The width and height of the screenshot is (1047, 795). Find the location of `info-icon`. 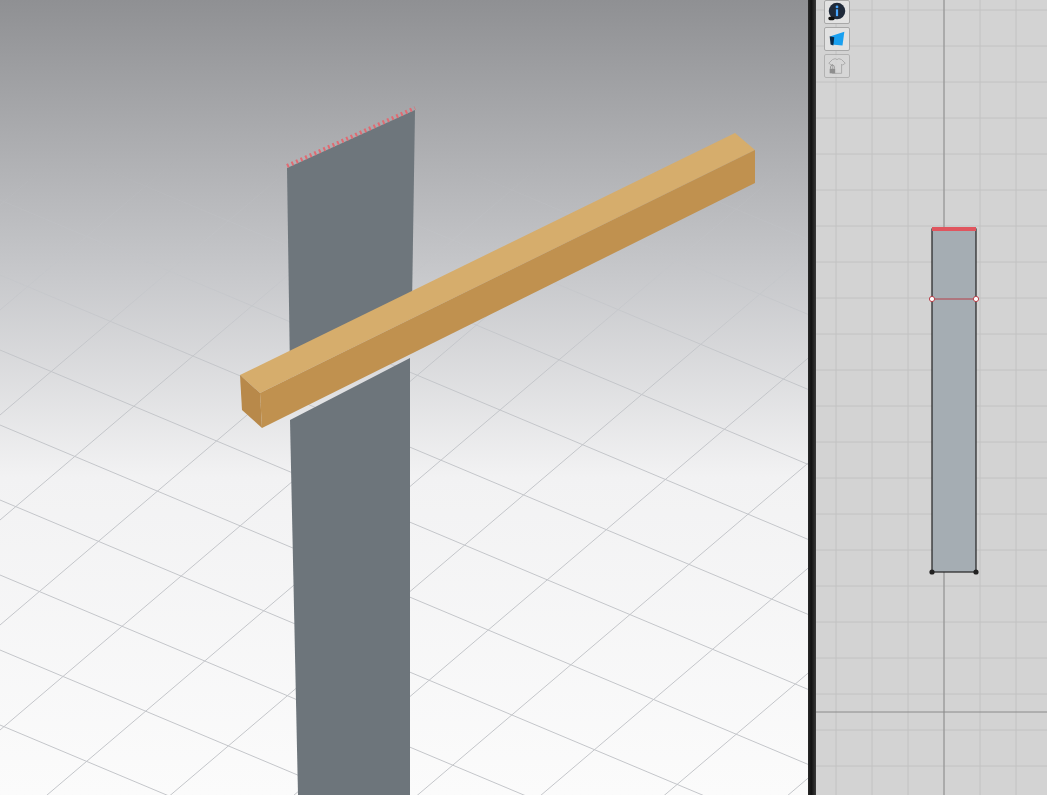

info-icon is located at coordinates (837, 12).